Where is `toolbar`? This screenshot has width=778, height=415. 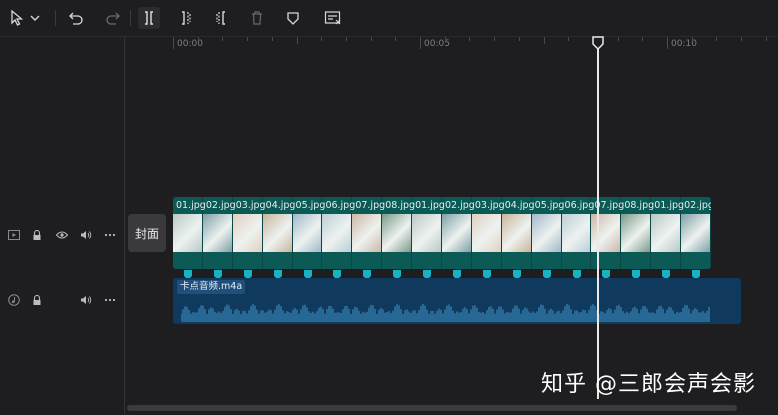
toolbar is located at coordinates (389, 18).